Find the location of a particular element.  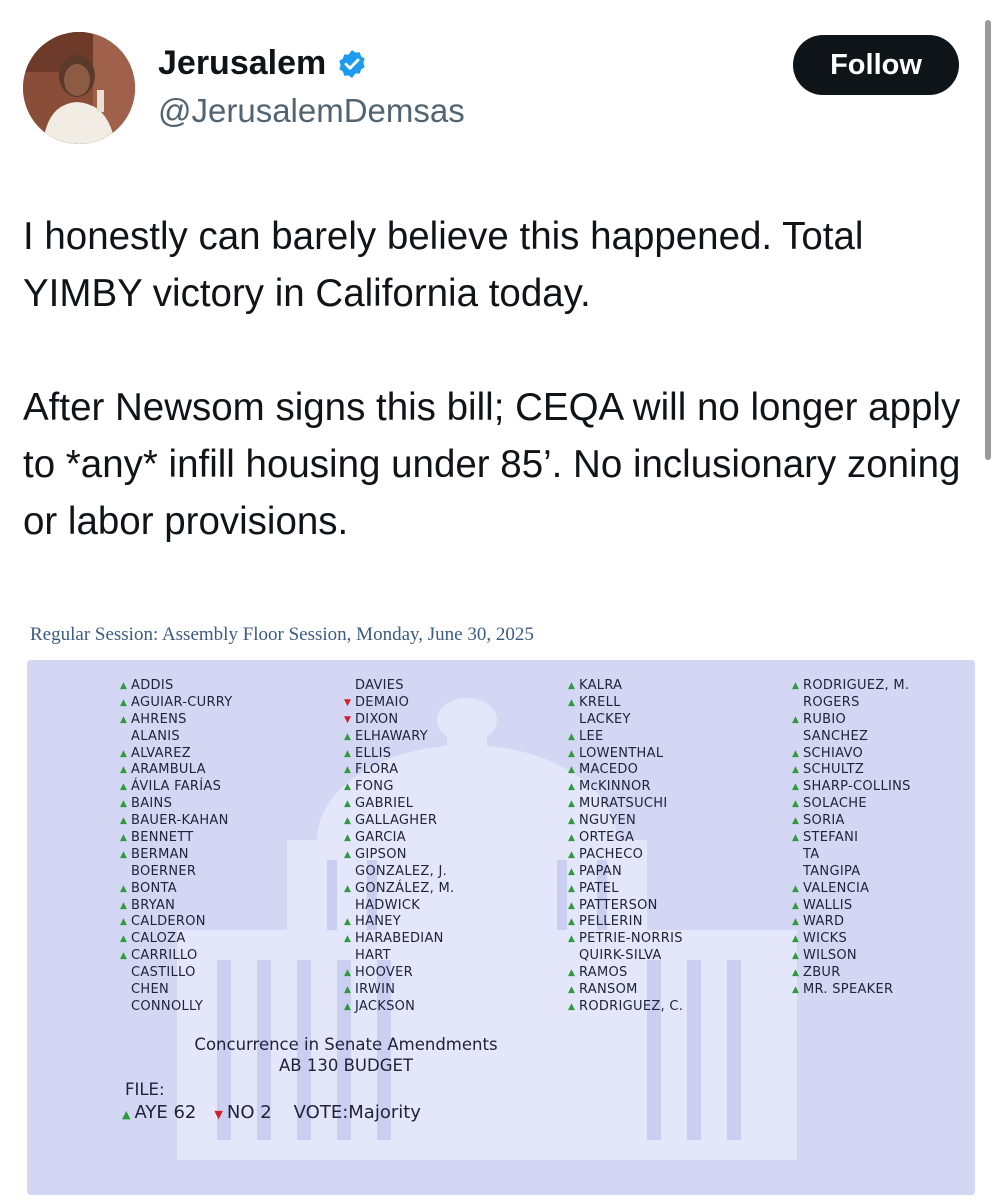

member-row: ▲ RODRIGUEZ, C. is located at coordinates (624, 1007).